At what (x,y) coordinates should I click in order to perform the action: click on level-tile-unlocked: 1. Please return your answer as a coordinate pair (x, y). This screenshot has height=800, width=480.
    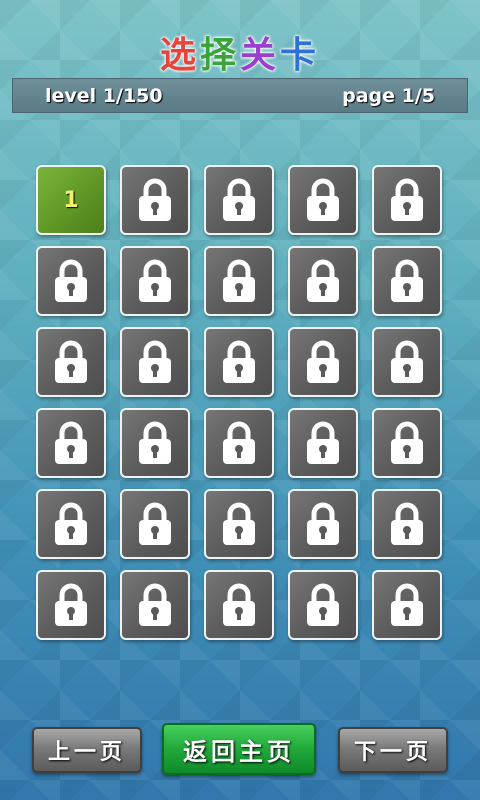
    Looking at the image, I should click on (71, 200).